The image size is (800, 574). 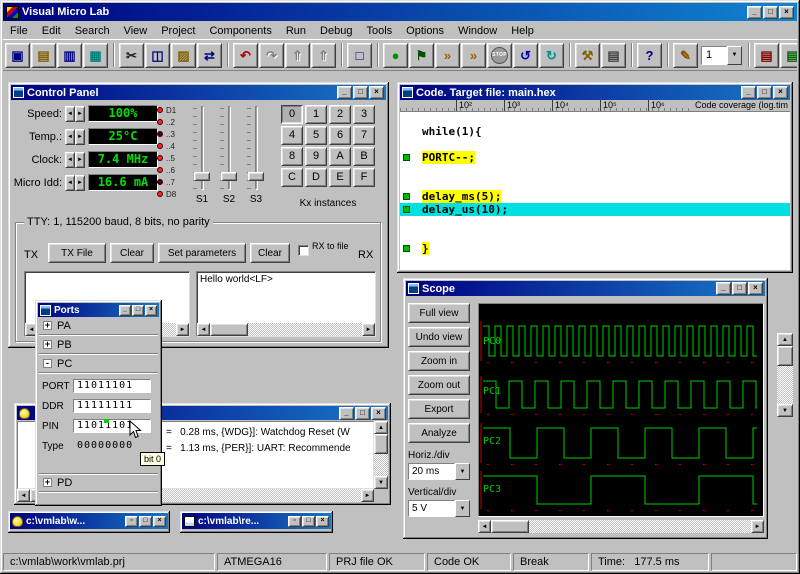 I want to click on slider-s1, so click(x=202, y=148).